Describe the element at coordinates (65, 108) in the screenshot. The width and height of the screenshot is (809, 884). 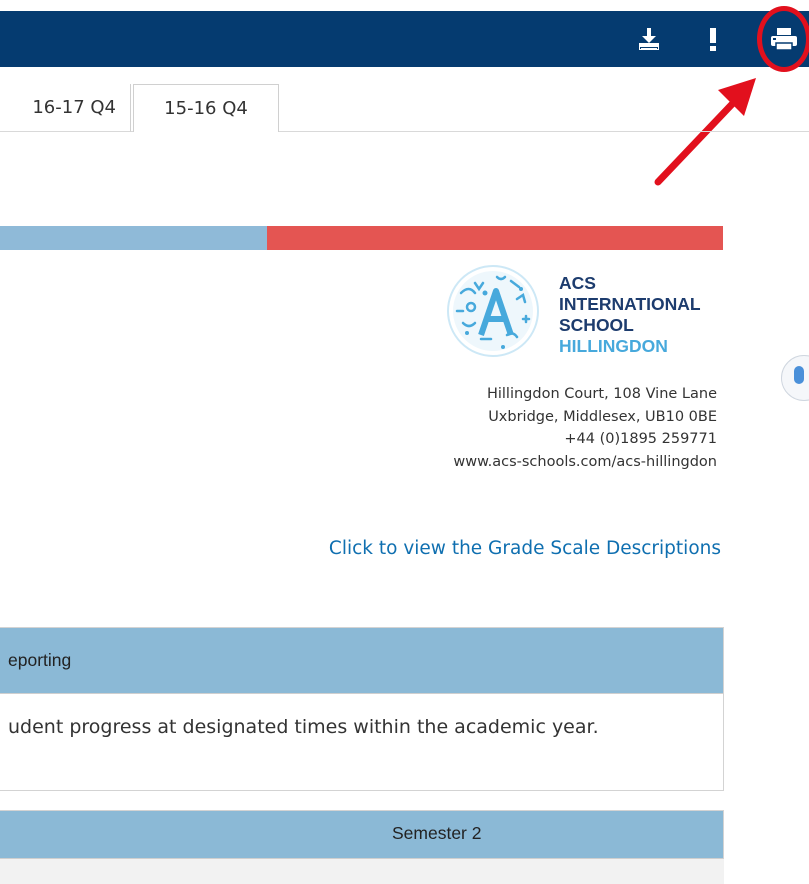
I see `tab-16-17-q4: 16-17 Q4` at that location.